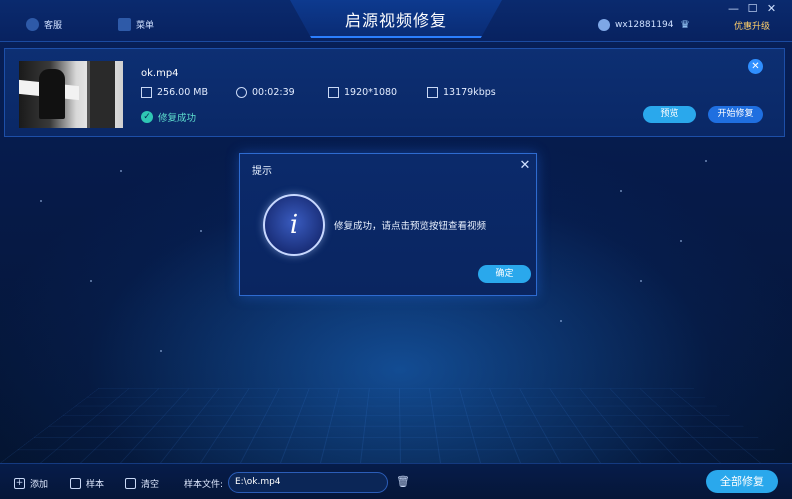 The width and height of the screenshot is (792, 499). I want to click on repair-all-button: 全部修复, so click(742, 481).